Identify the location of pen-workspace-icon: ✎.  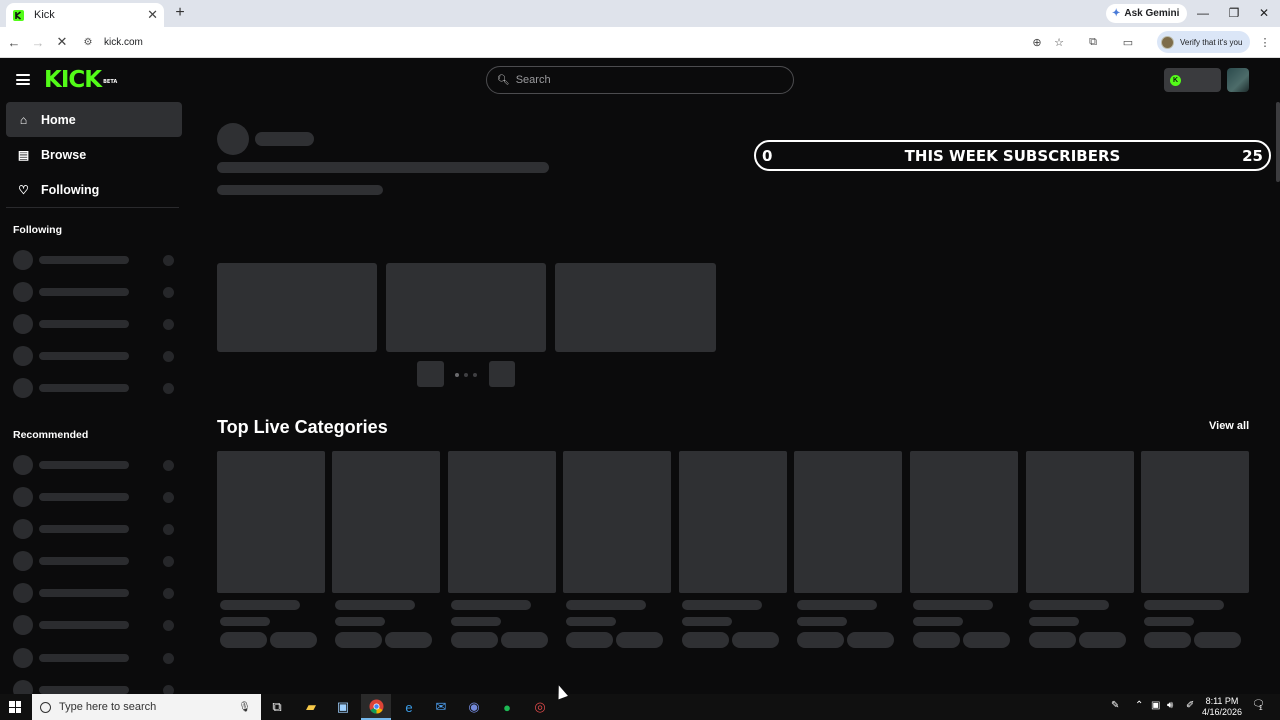
(1115, 705).